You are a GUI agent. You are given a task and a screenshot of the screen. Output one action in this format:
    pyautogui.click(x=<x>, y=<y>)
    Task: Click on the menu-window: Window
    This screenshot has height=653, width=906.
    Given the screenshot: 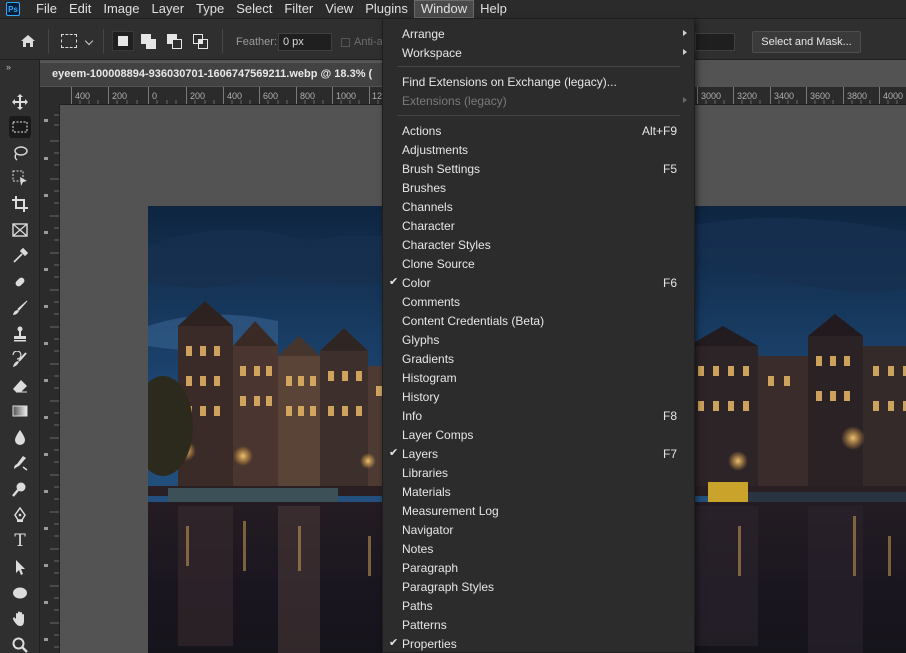 What is the action you would take?
    pyautogui.click(x=444, y=9)
    